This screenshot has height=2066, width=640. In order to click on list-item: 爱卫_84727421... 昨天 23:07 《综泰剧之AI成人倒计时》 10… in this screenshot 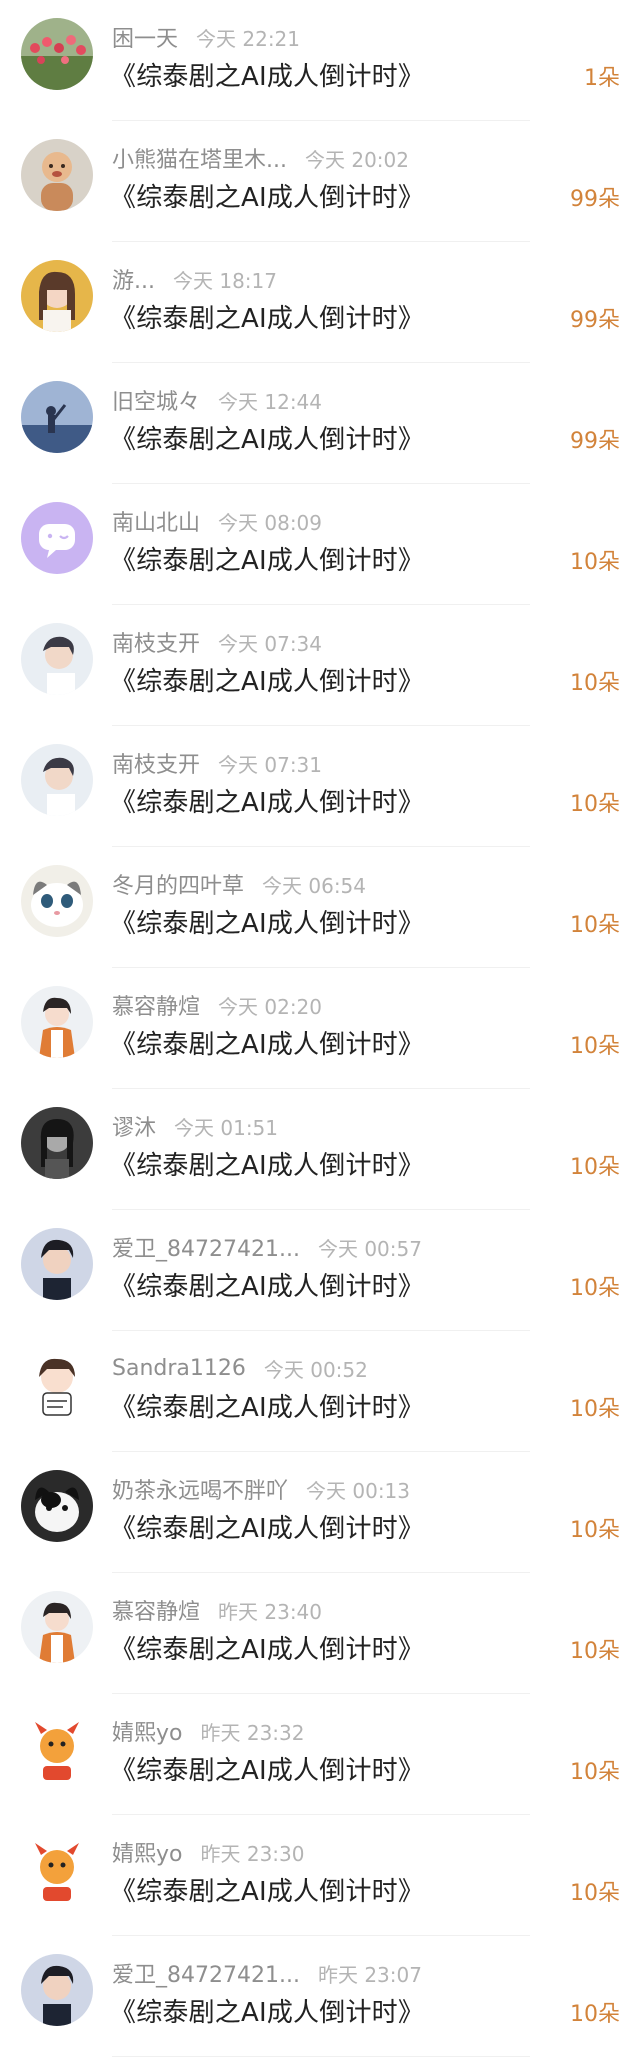, I will do `click(320, 1996)`.